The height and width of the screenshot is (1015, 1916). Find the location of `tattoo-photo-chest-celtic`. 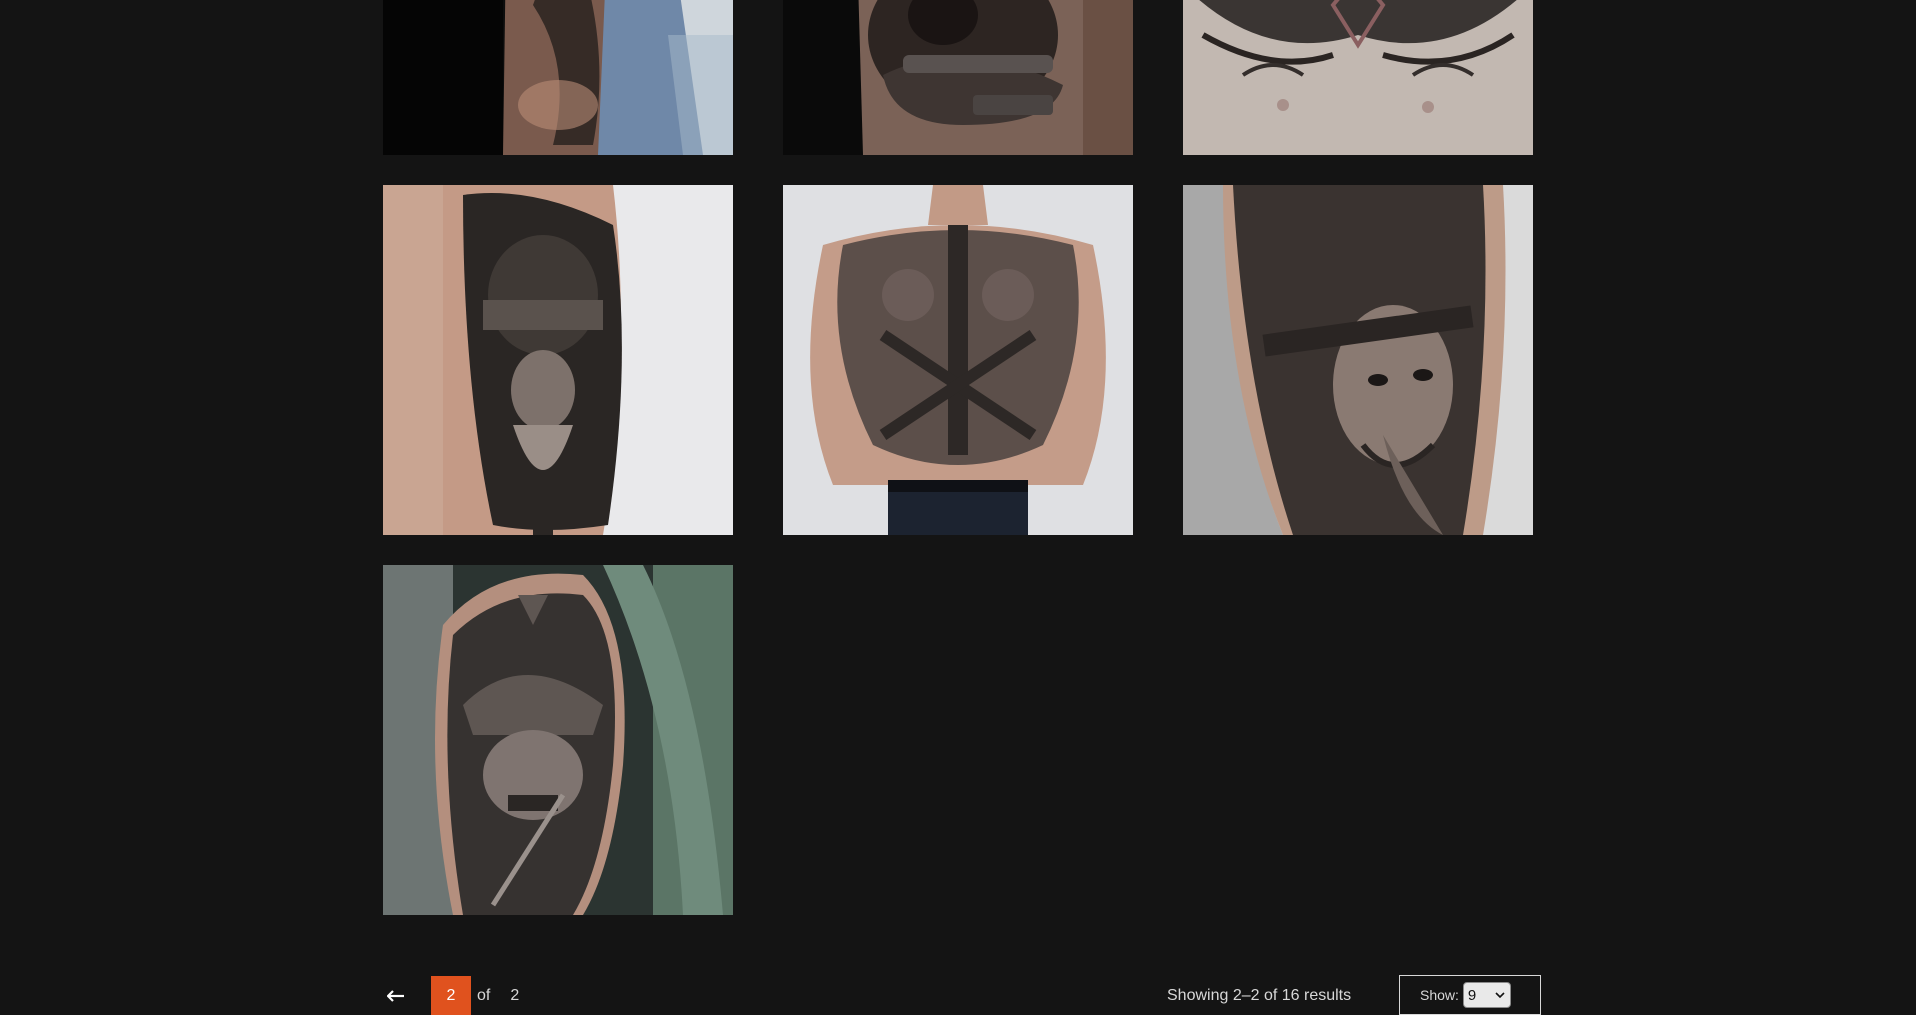

tattoo-photo-chest-celtic is located at coordinates (1358, 77).